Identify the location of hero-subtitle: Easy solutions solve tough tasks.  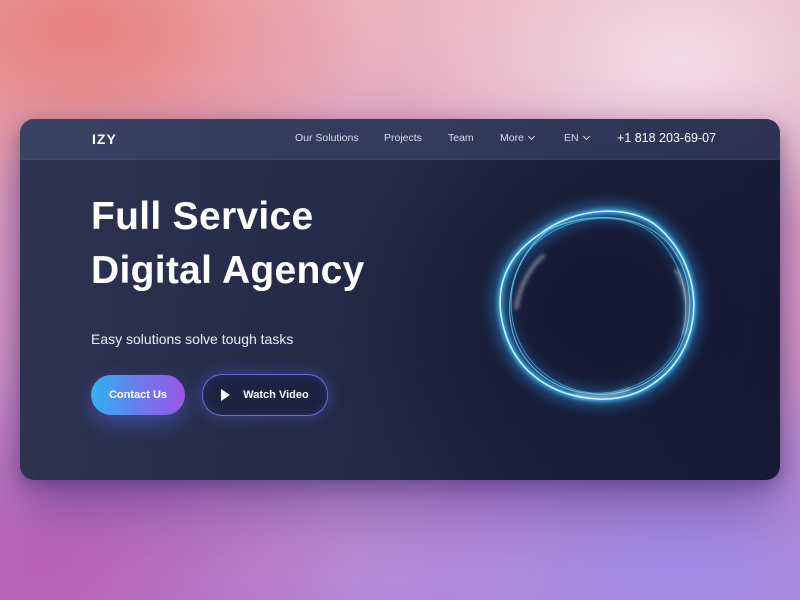
(192, 339).